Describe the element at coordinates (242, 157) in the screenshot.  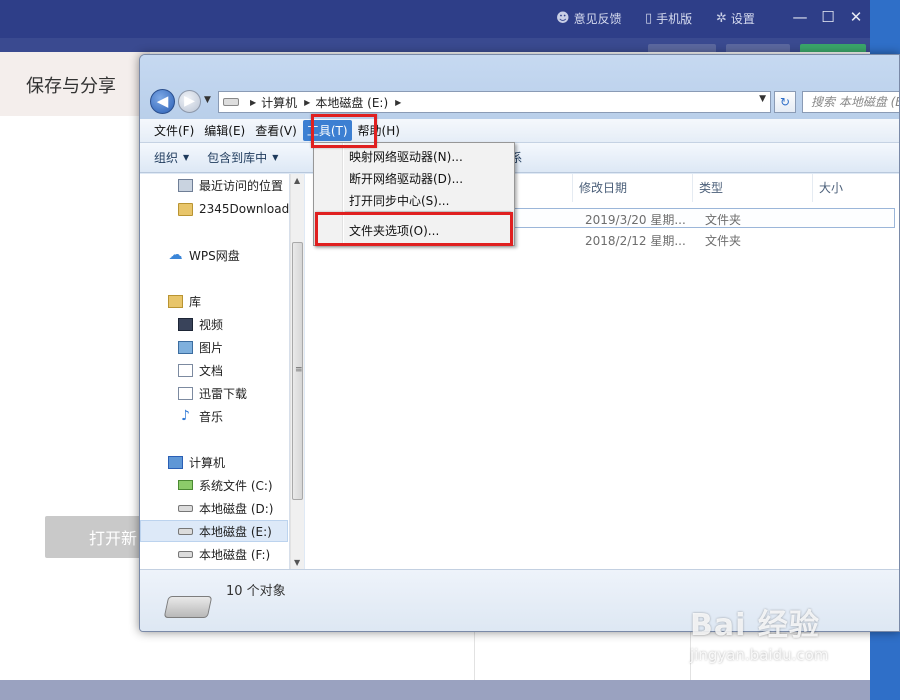
I see `include-in-library-button: 包含到库中 ▼` at that location.